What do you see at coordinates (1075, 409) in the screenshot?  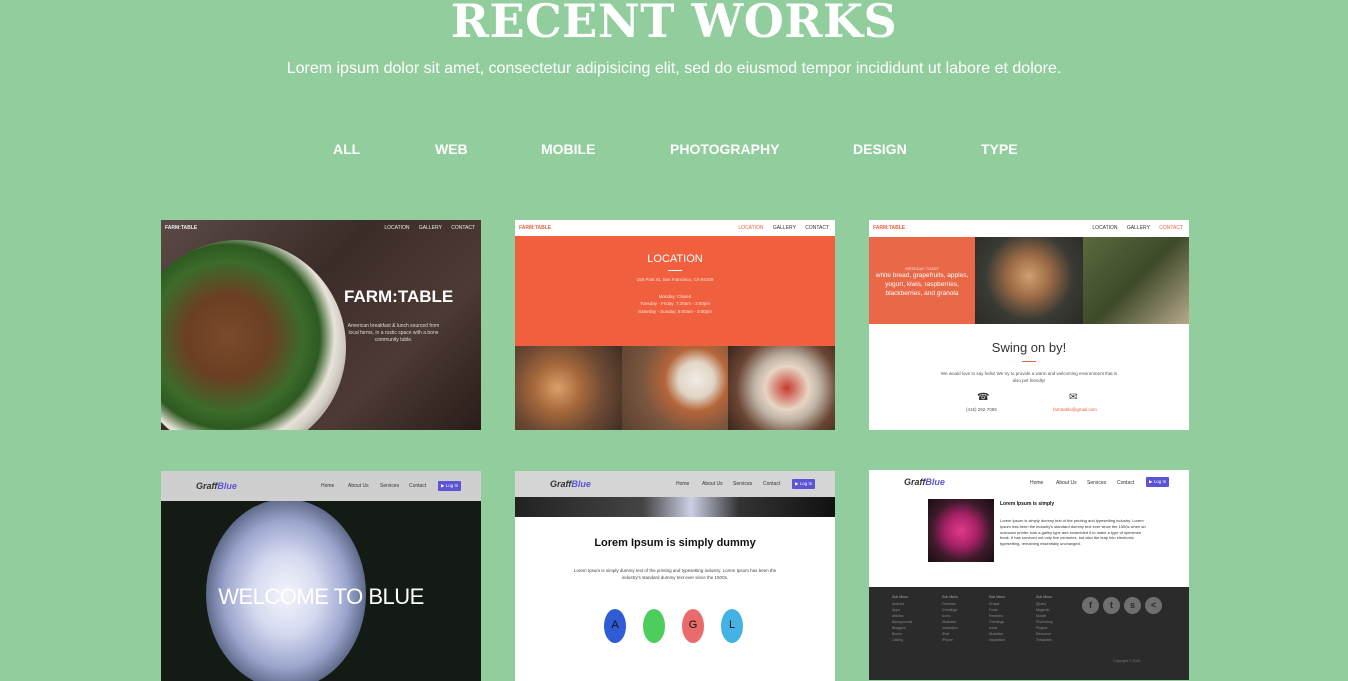 I see `email-address: farmtable@gmail.com` at bounding box center [1075, 409].